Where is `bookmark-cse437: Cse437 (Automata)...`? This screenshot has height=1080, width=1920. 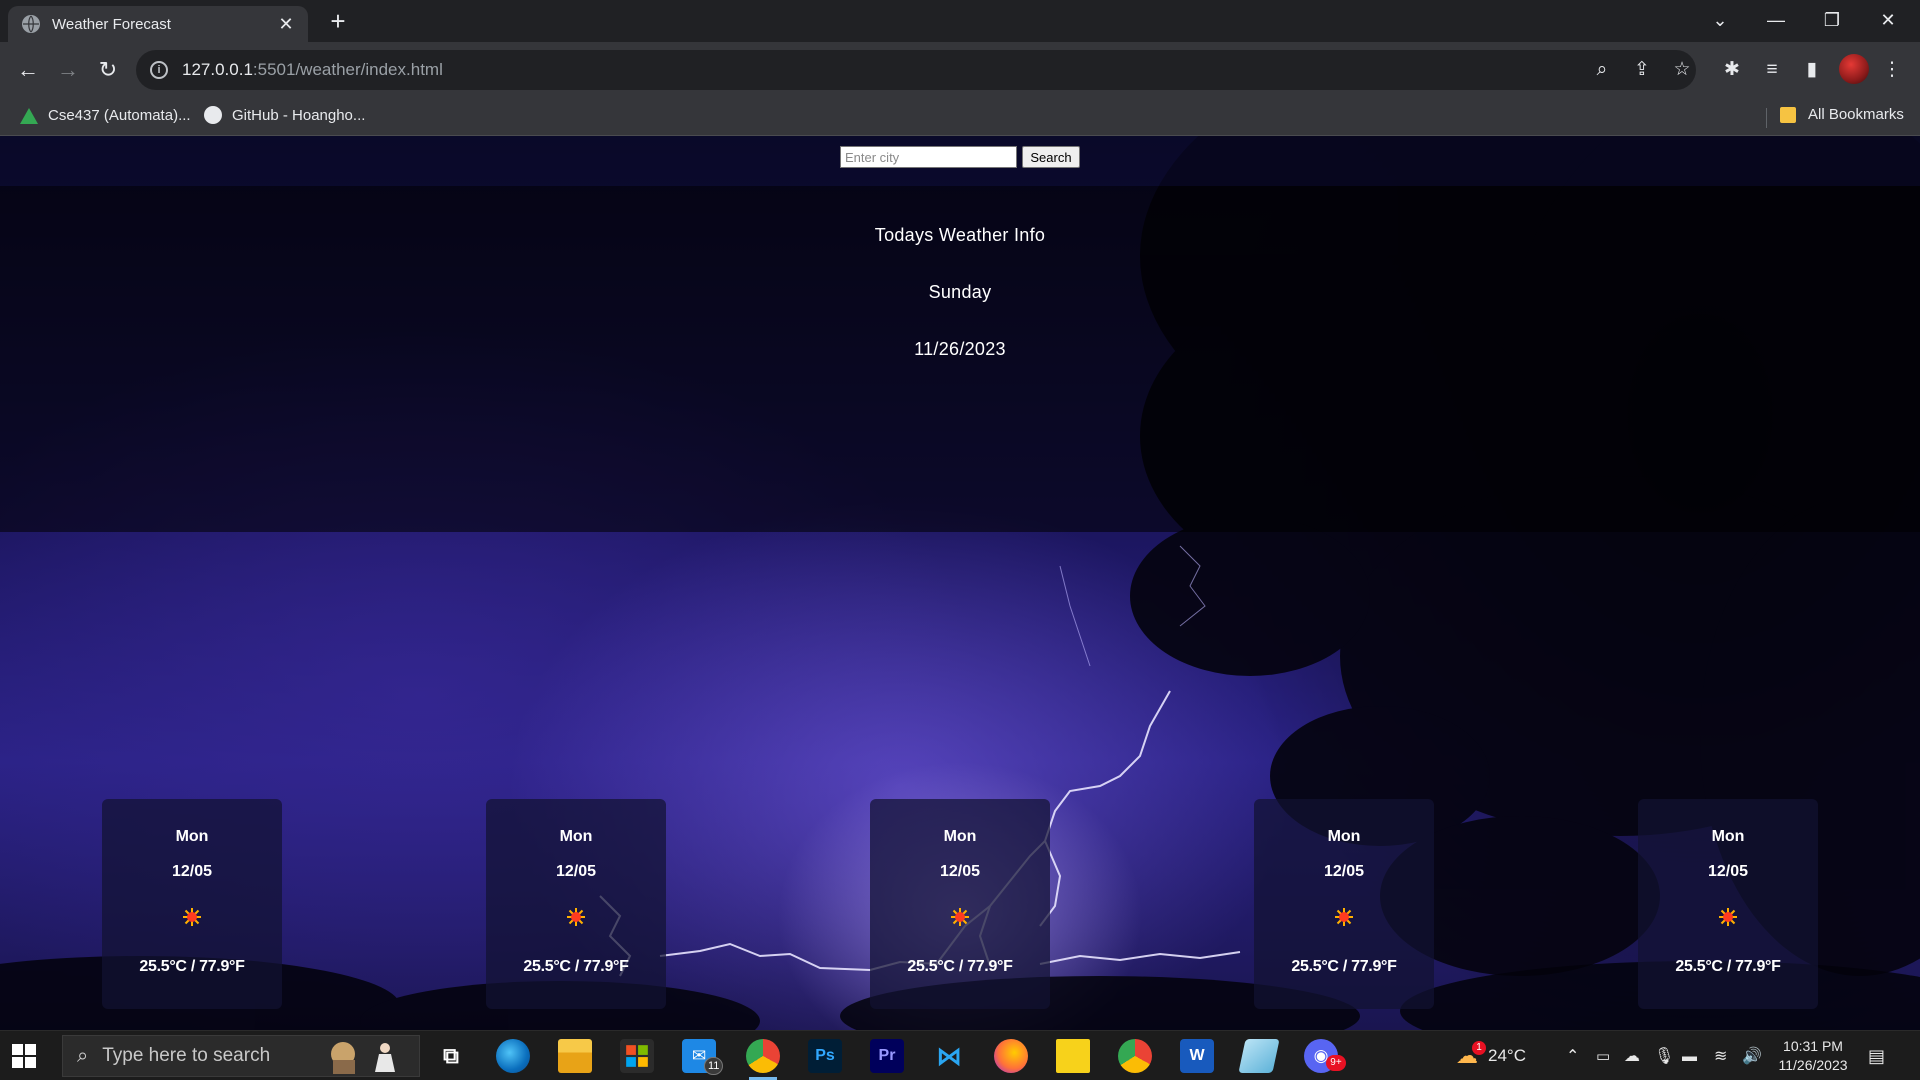
bookmark-cse437: Cse437 (Automata)... is located at coordinates (105, 115).